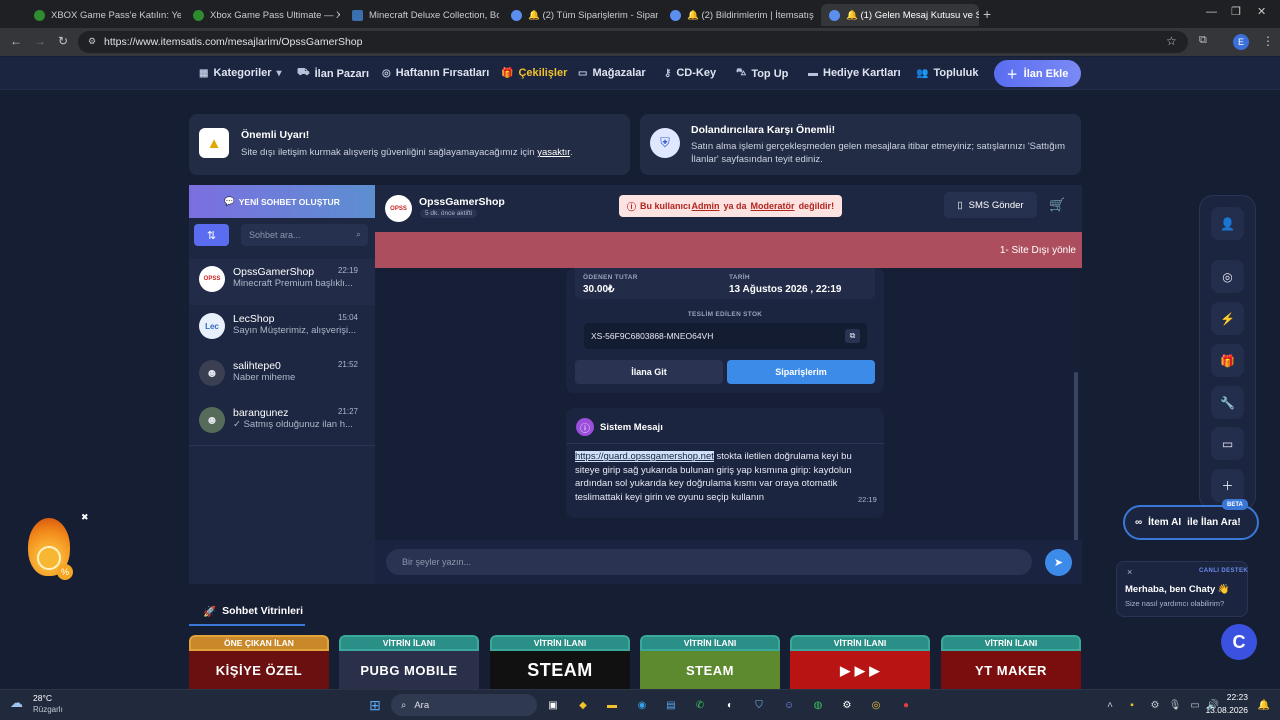  What do you see at coordinates (854, 73) in the screenshot?
I see `nav-hediye-kartlari: ▬ Hediye Kartları` at bounding box center [854, 73].